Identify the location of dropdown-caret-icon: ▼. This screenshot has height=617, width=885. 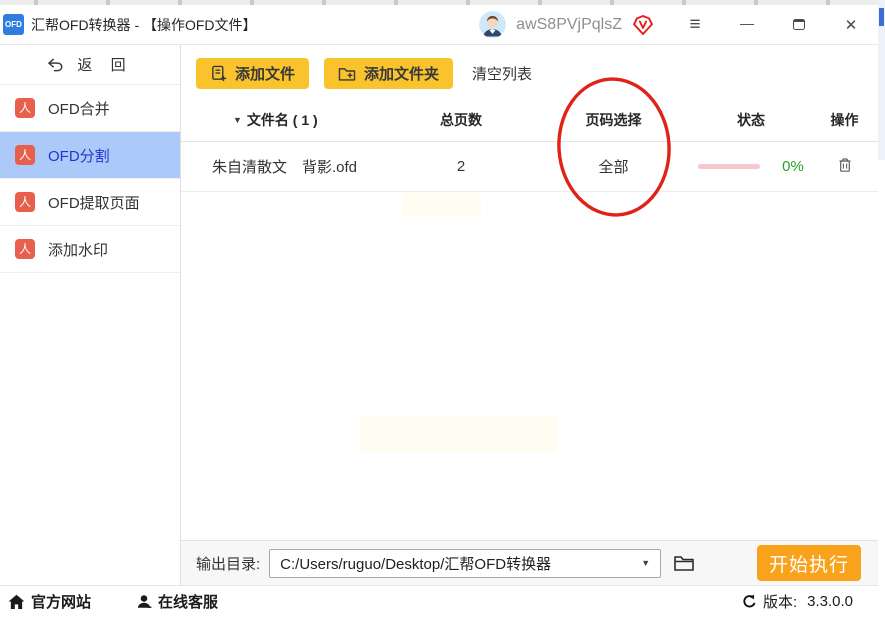
(646, 563).